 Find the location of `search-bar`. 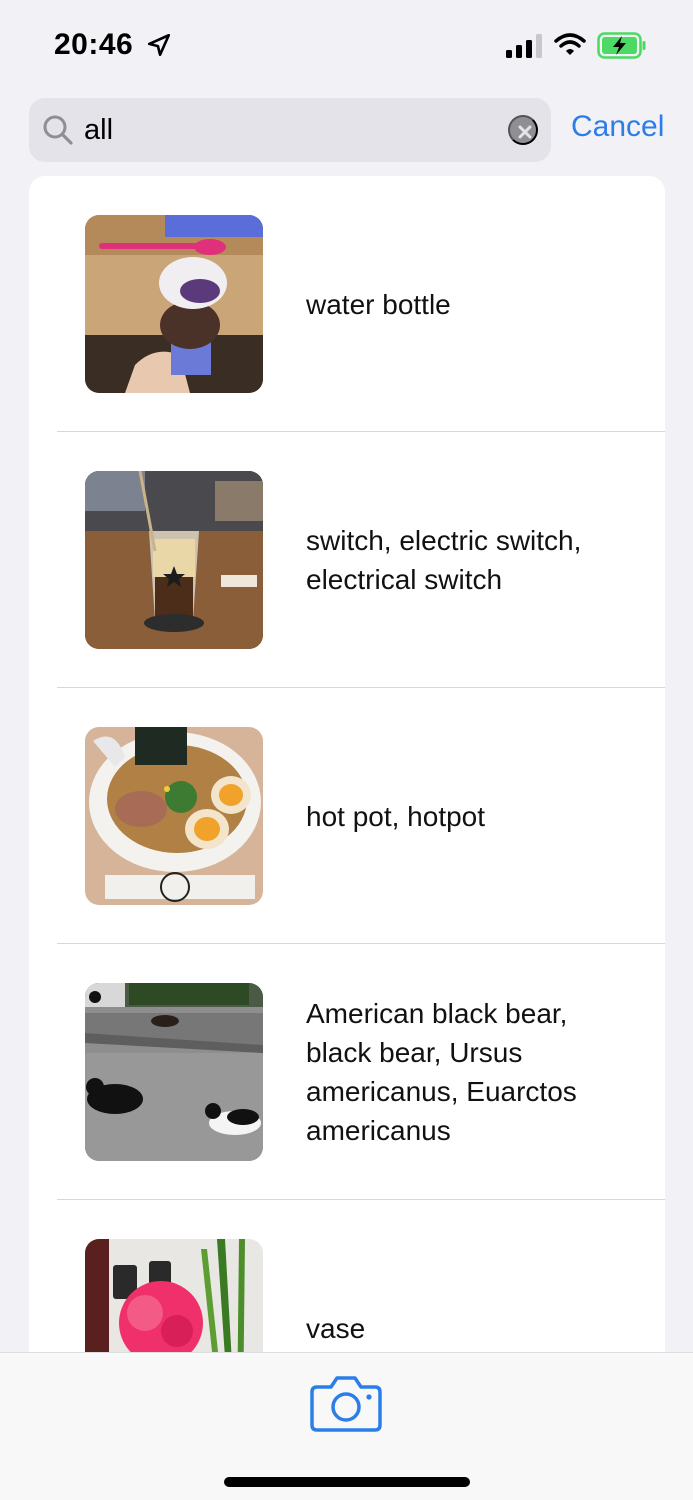

search-bar is located at coordinates (290, 130).